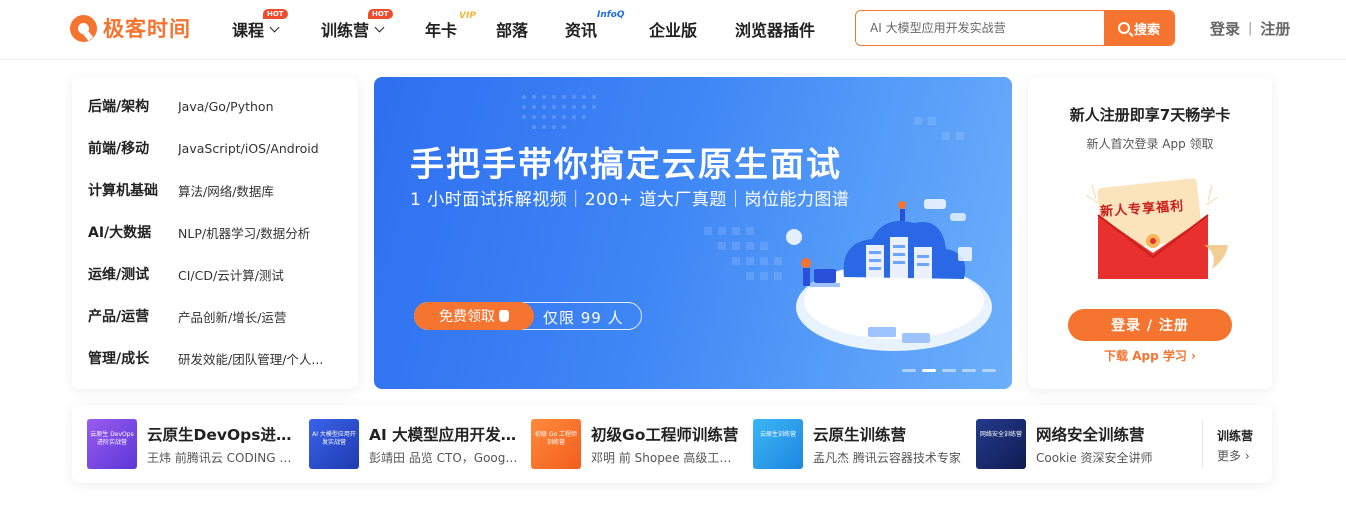  Describe the element at coordinates (556, 438) in the screenshot. I see `camp-thumb-text: 初级 Go 工程师训练营` at that location.